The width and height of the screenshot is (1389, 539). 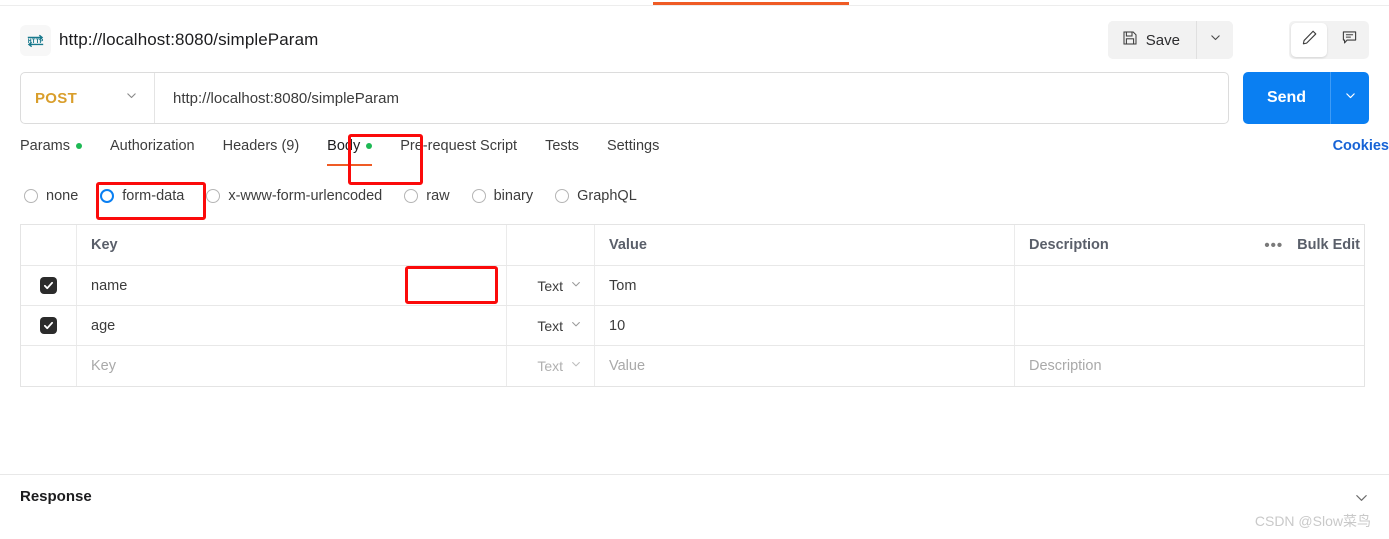 I want to click on save-button: Save, so click(x=1152, y=40).